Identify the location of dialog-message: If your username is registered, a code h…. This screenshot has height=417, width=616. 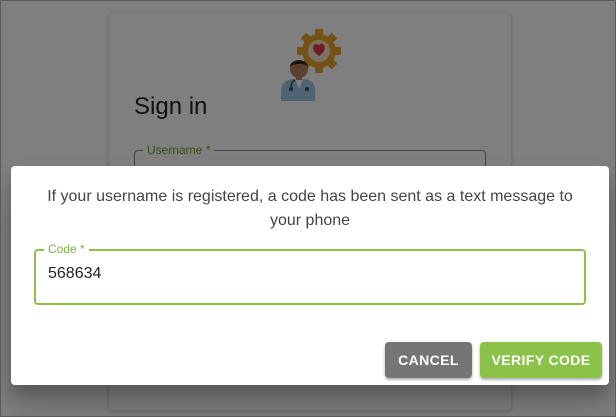
(310, 208).